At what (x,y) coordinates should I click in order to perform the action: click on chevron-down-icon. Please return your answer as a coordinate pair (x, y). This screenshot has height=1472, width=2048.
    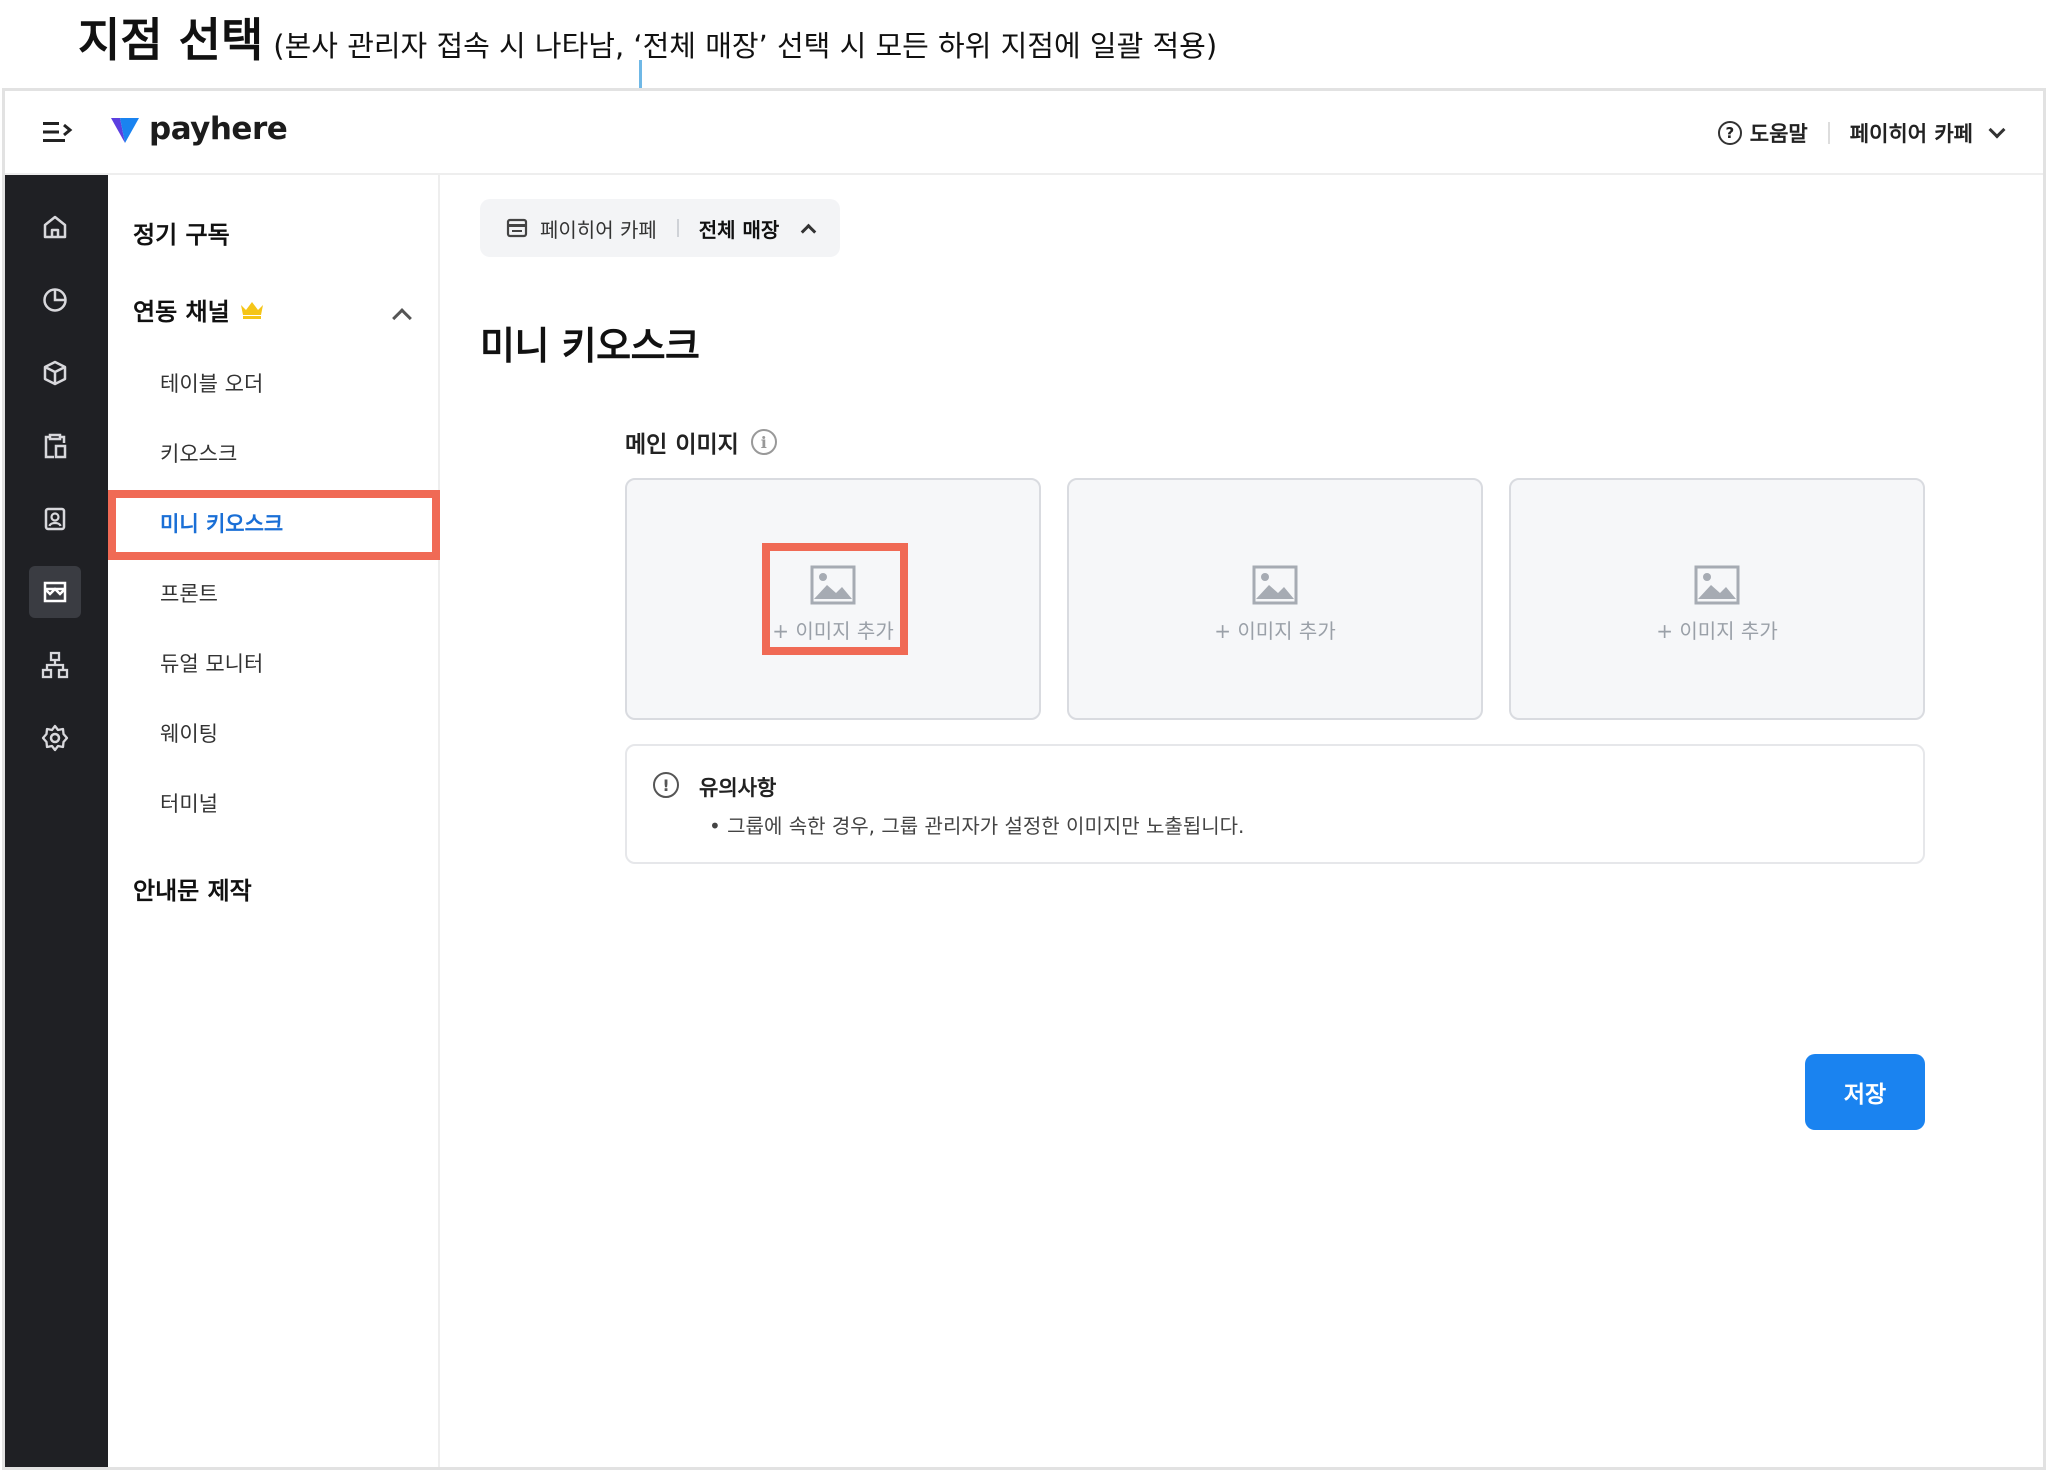
    Looking at the image, I should click on (1997, 130).